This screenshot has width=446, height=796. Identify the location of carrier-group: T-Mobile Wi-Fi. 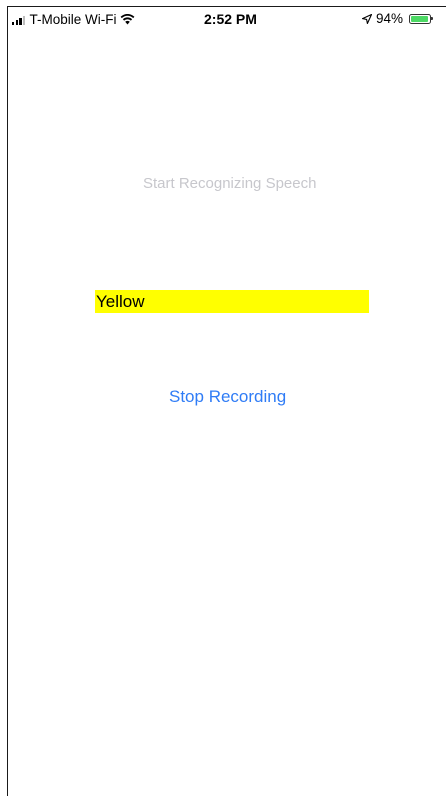
(73, 19).